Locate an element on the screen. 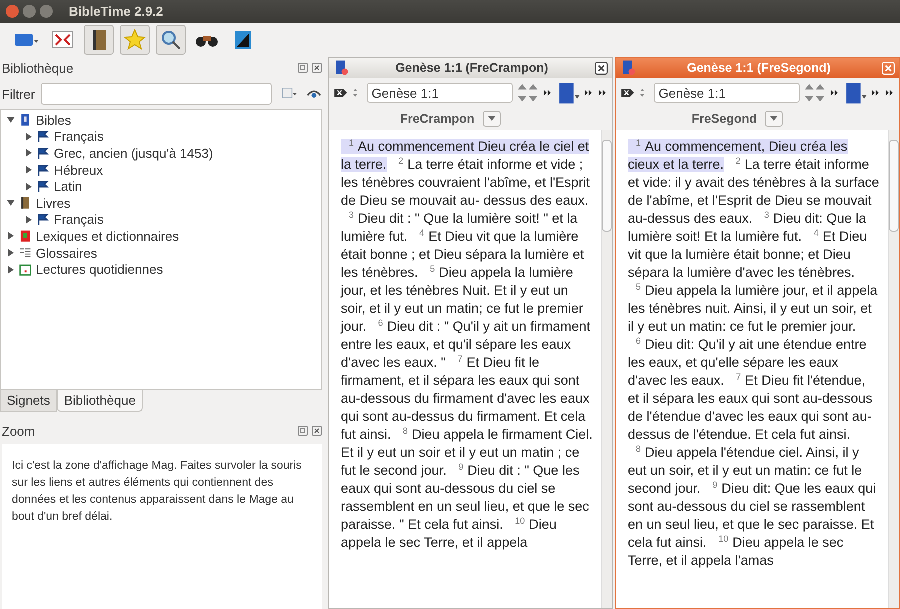 Image resolution: width=900 pixels, height=609 pixels. tree-item: Grec, ancien (jusqu'à 1453) is located at coordinates (134, 153).